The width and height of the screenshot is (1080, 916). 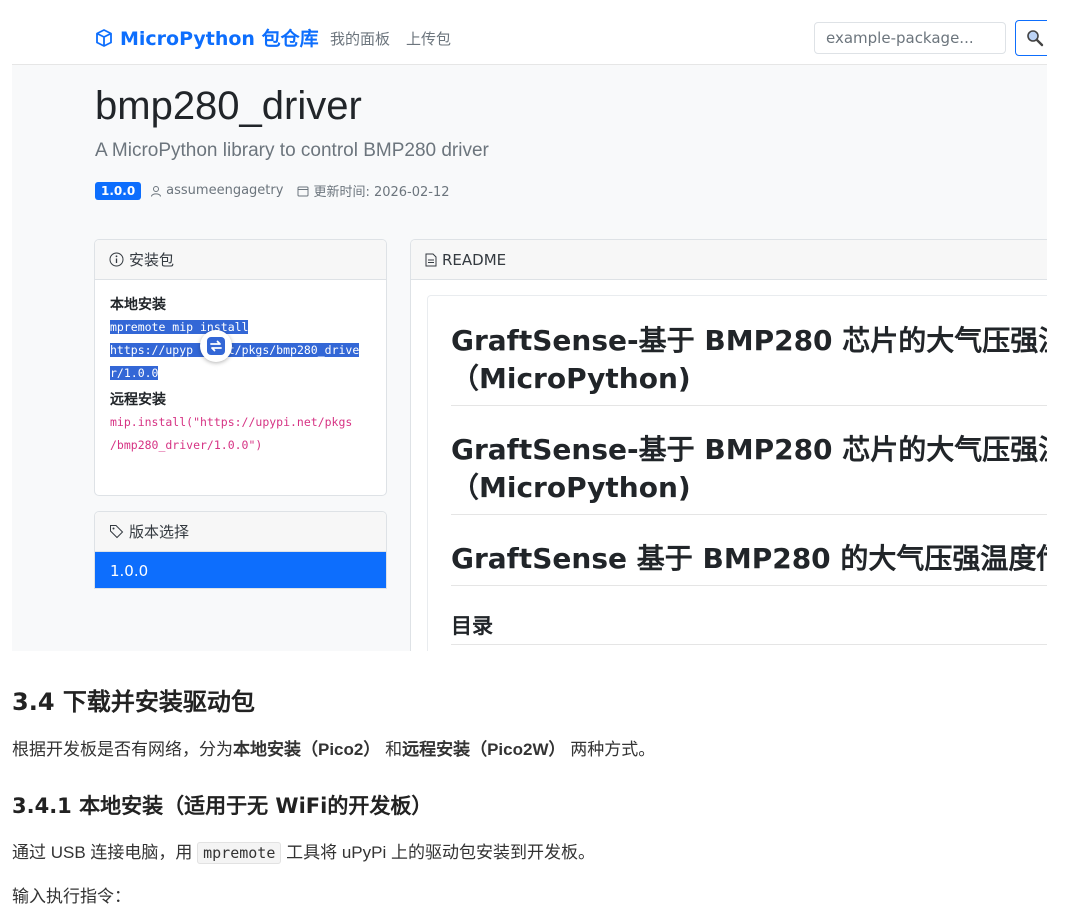 I want to click on author-name: assumeengagetry, so click(x=225, y=190).